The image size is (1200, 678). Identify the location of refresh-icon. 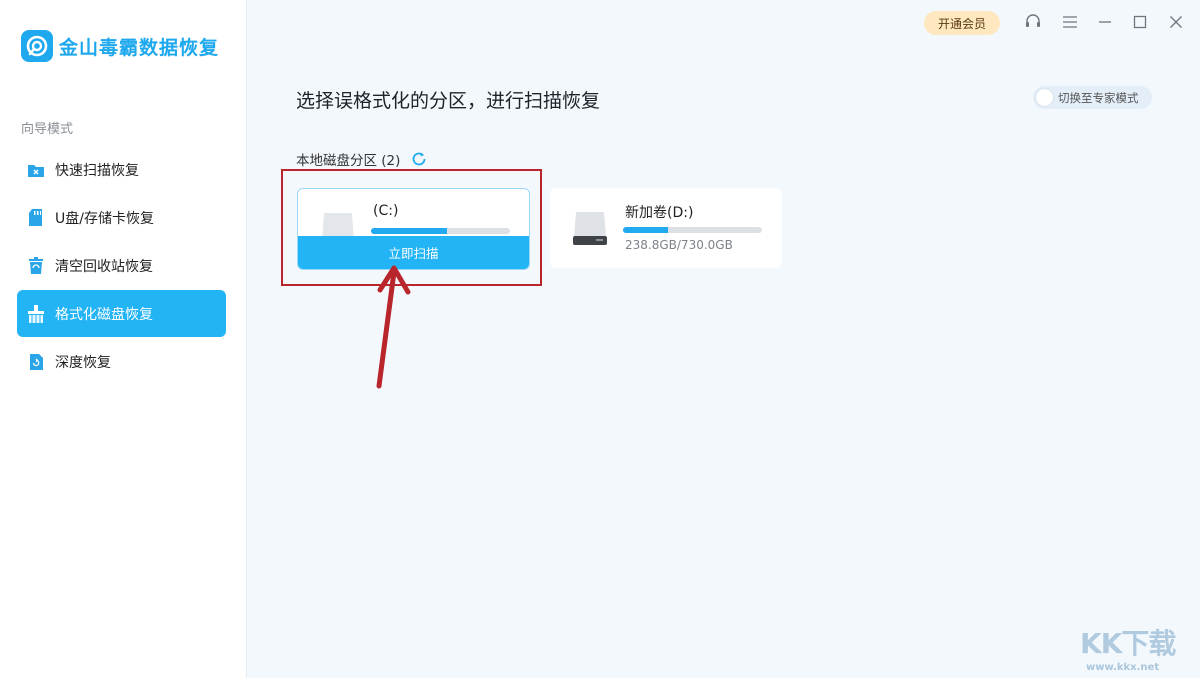
(419, 159).